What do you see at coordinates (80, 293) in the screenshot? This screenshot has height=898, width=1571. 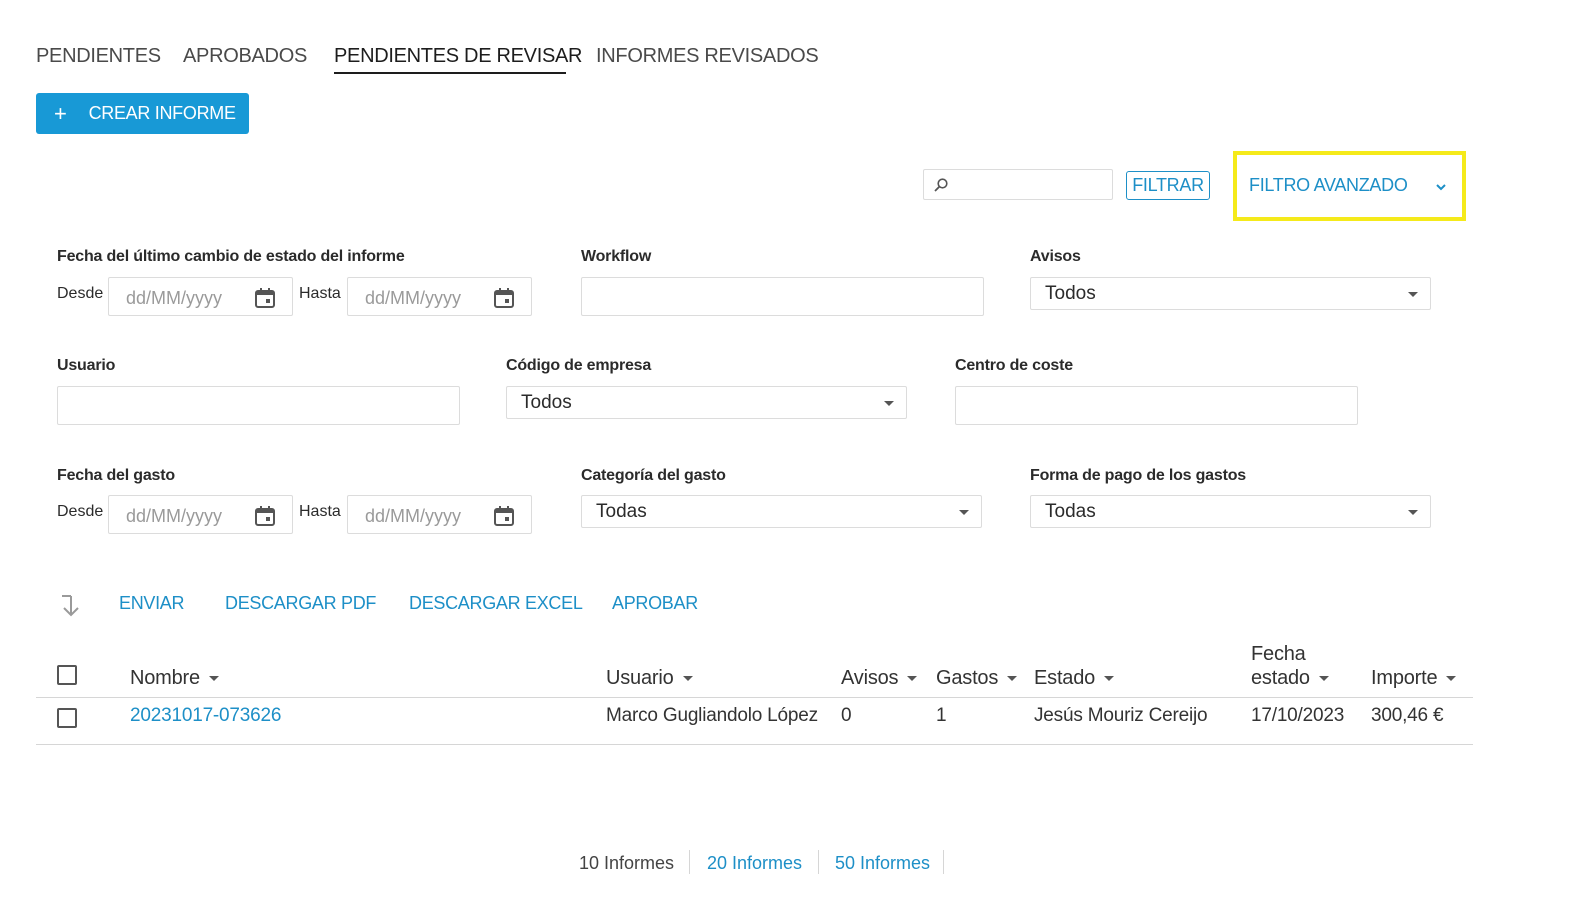 I see `report-date-from-label: Desde` at bounding box center [80, 293].